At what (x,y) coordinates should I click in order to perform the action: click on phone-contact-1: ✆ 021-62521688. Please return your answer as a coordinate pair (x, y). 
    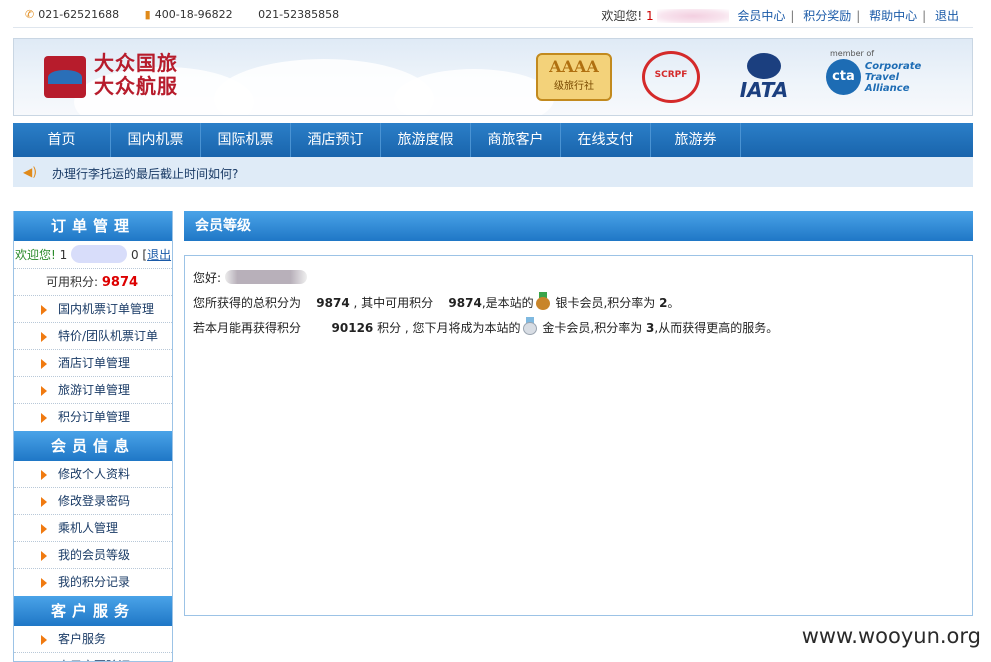
    Looking at the image, I should click on (72, 14).